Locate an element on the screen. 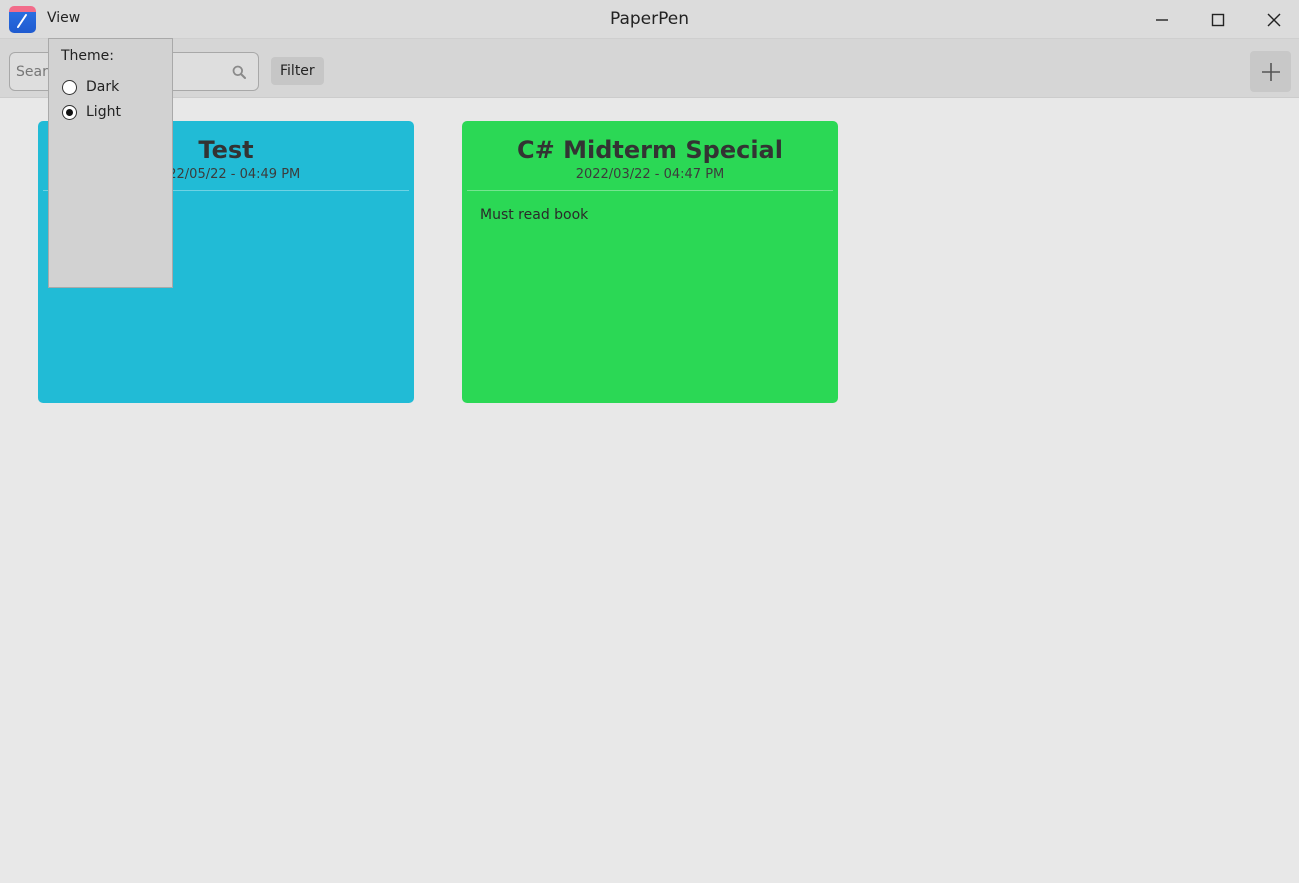 Image resolution: width=1299 pixels, height=883 pixels. add-note-button is located at coordinates (1270, 71).